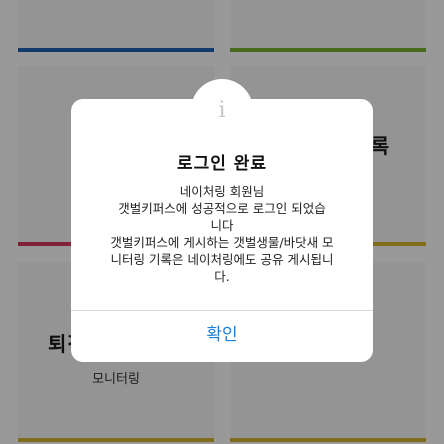  Describe the element at coordinates (222, 259) in the screenshot. I see `message-line: 니터링 기록은 네이처링에도 공유 게시됩니` at that location.